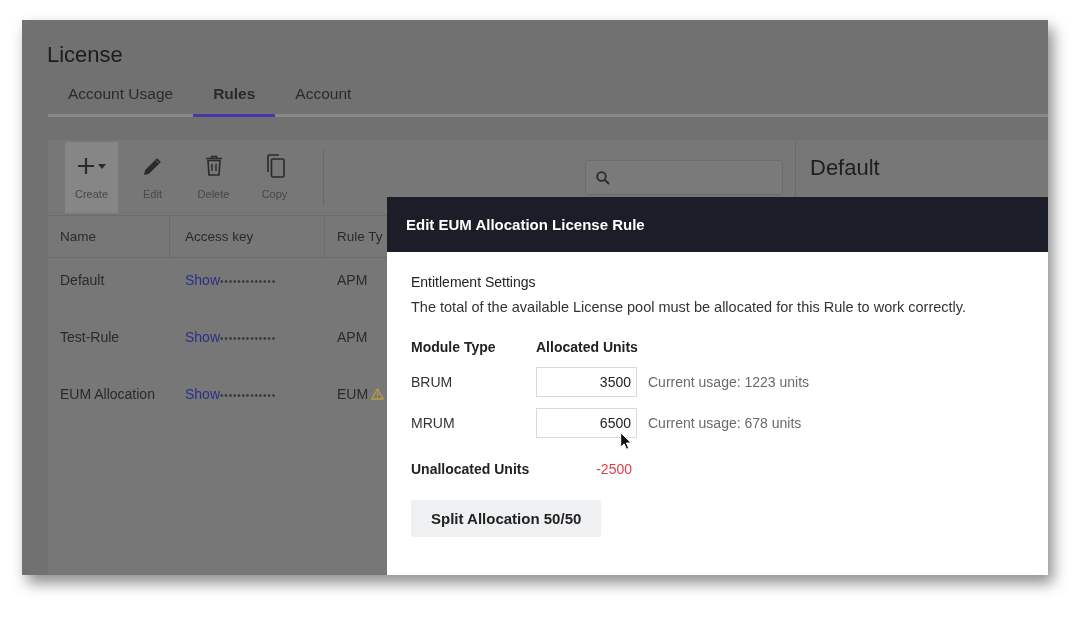 This screenshot has height=617, width=1090. Describe the element at coordinates (603, 177) in the screenshot. I see `search-icon` at that location.